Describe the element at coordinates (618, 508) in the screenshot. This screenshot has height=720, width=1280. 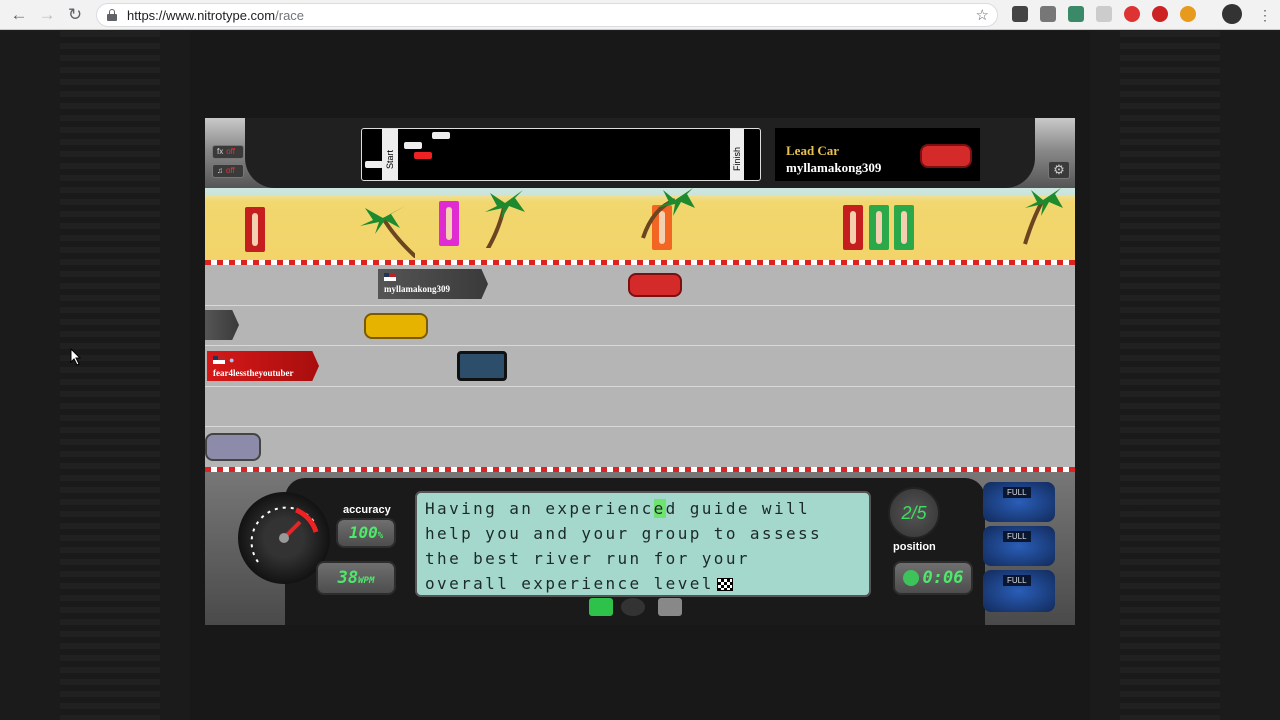
I see `typing-text-line-1: Having an experienced guide will` at that location.